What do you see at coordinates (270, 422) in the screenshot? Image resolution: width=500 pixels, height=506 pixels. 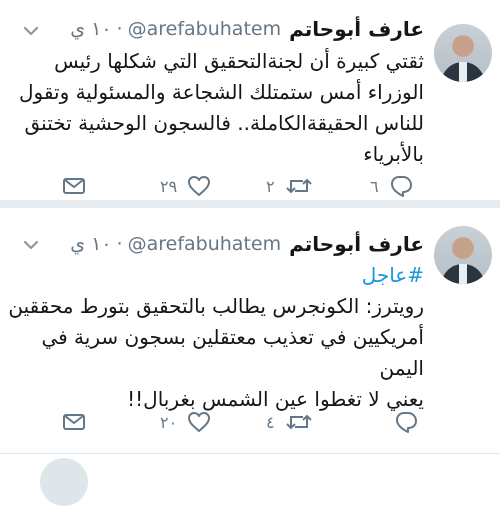 I see `retweet-count: ٤` at bounding box center [270, 422].